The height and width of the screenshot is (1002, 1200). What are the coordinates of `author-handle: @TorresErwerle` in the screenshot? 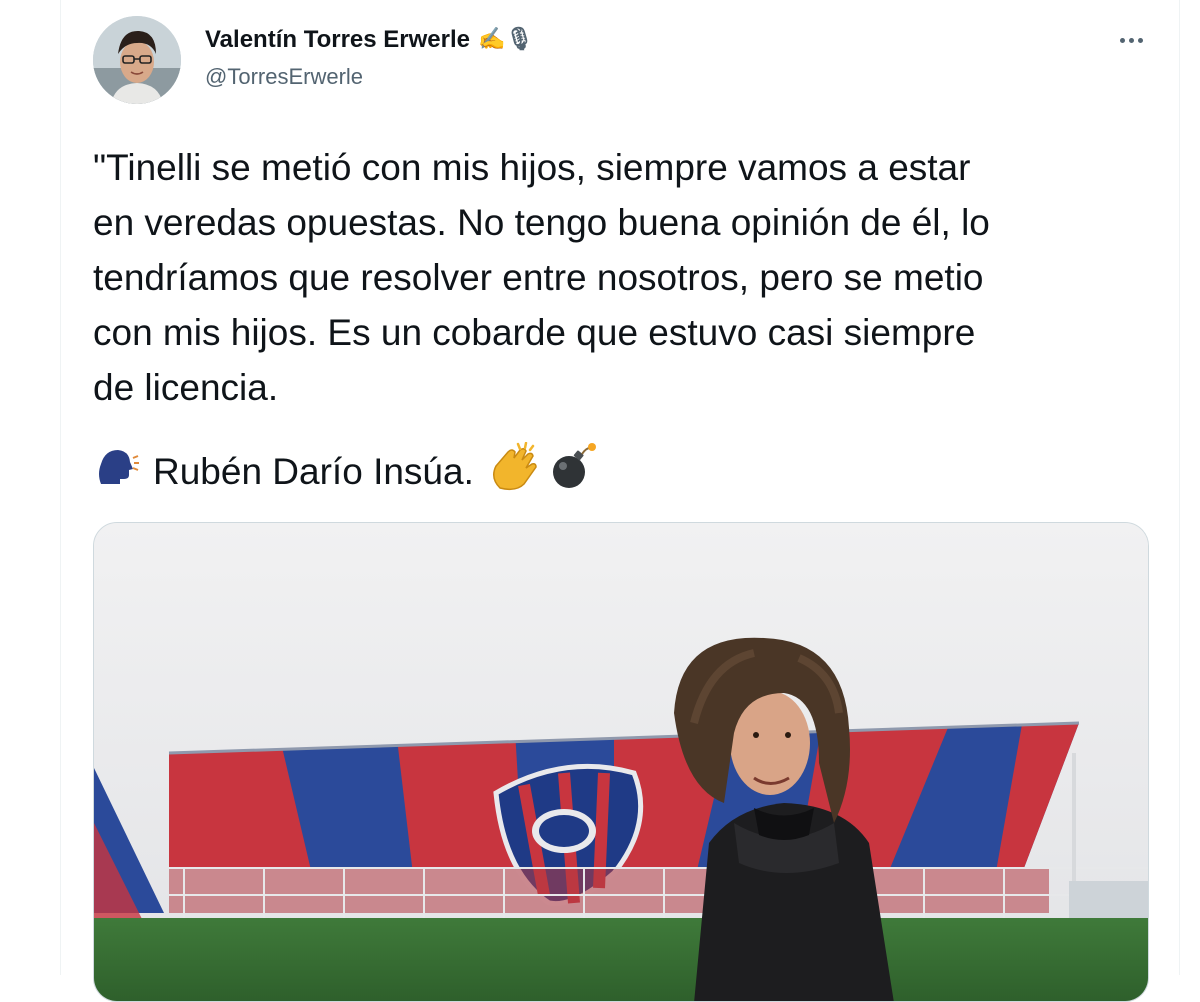 It's located at (284, 77).